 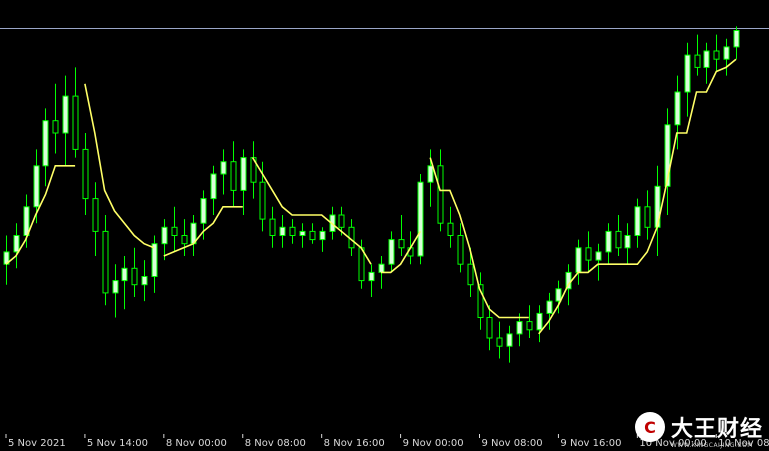 I want to click on brand-logo-wordmark: 大王财经, so click(x=716, y=429).